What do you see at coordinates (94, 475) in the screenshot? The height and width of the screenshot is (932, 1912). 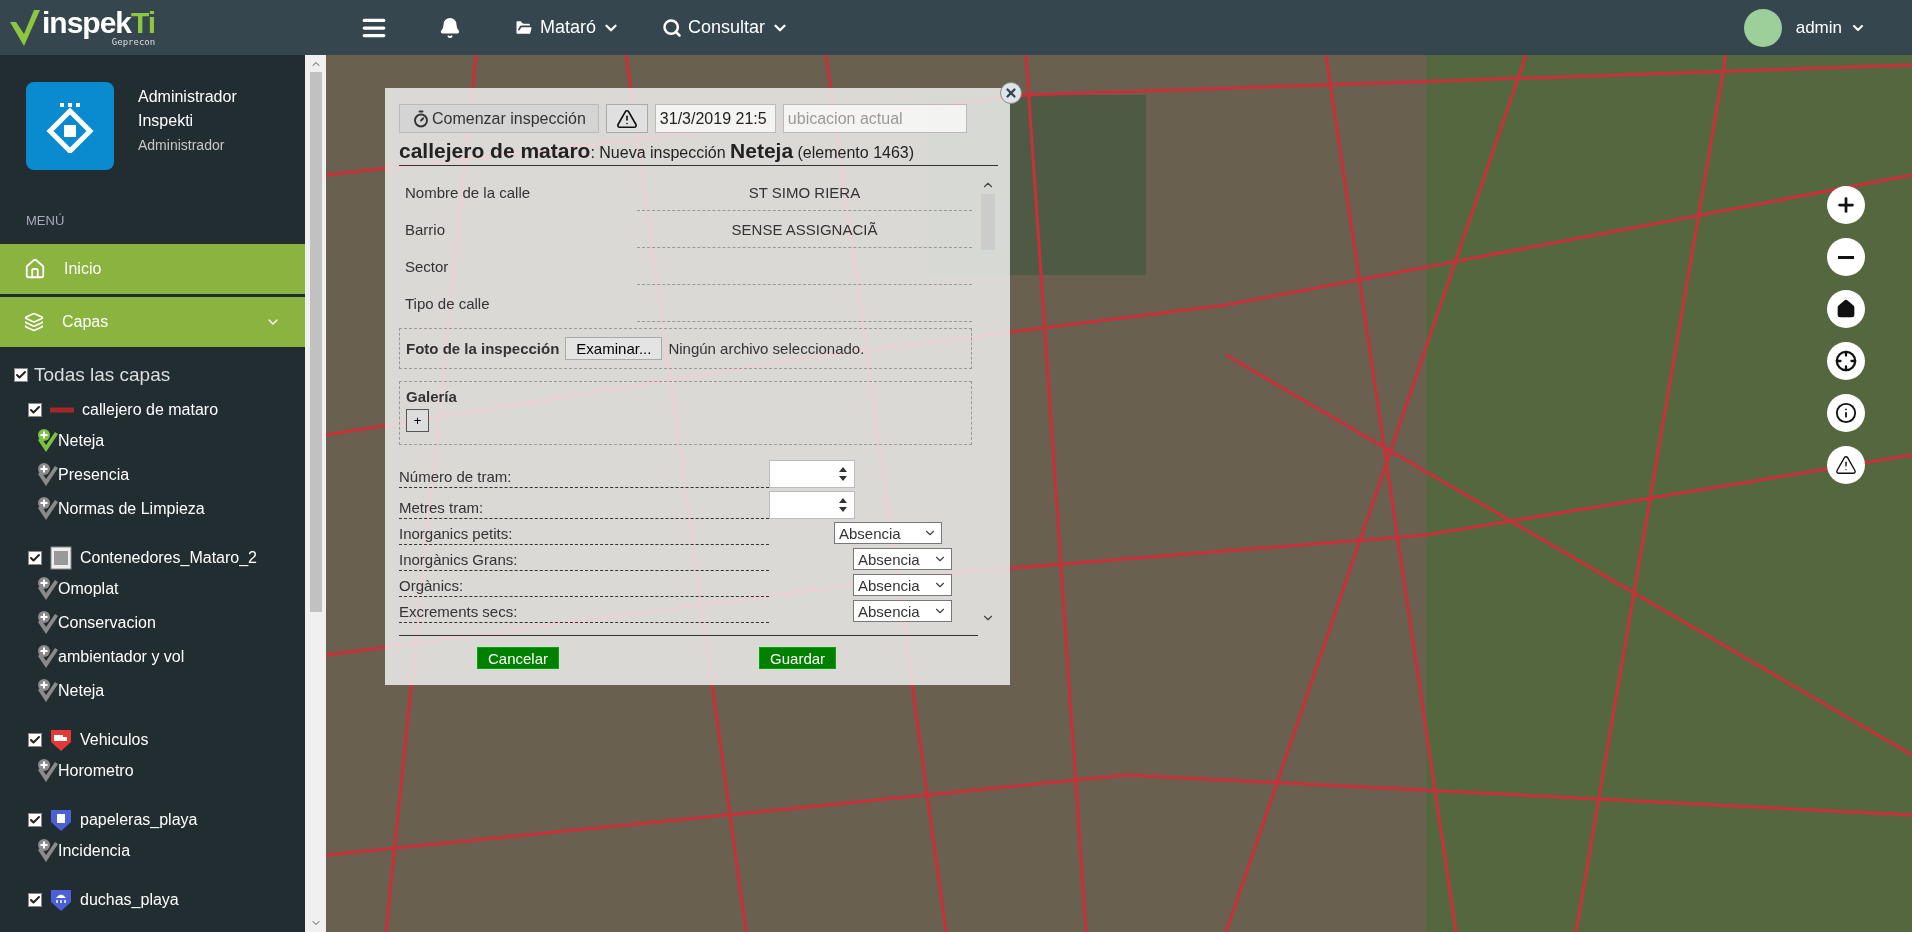 I see `inspection-type-item: Presencia` at bounding box center [94, 475].